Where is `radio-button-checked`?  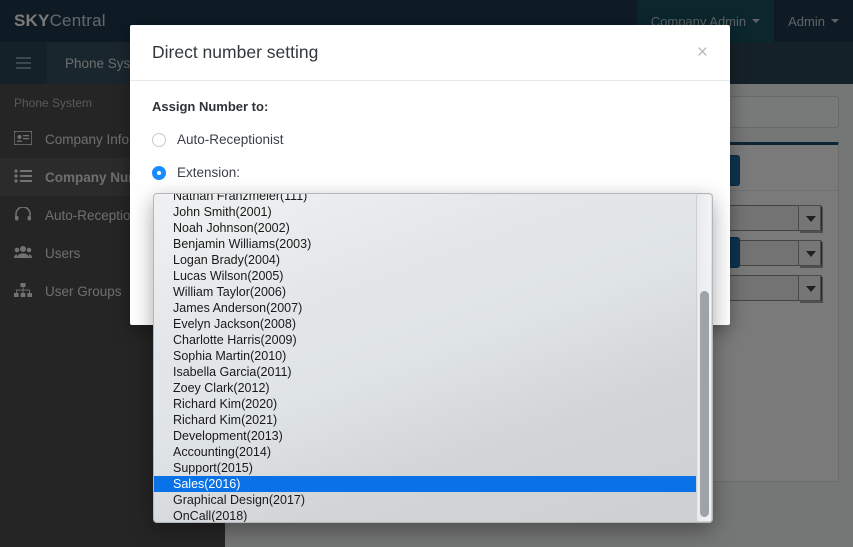 radio-button-checked is located at coordinates (159, 172).